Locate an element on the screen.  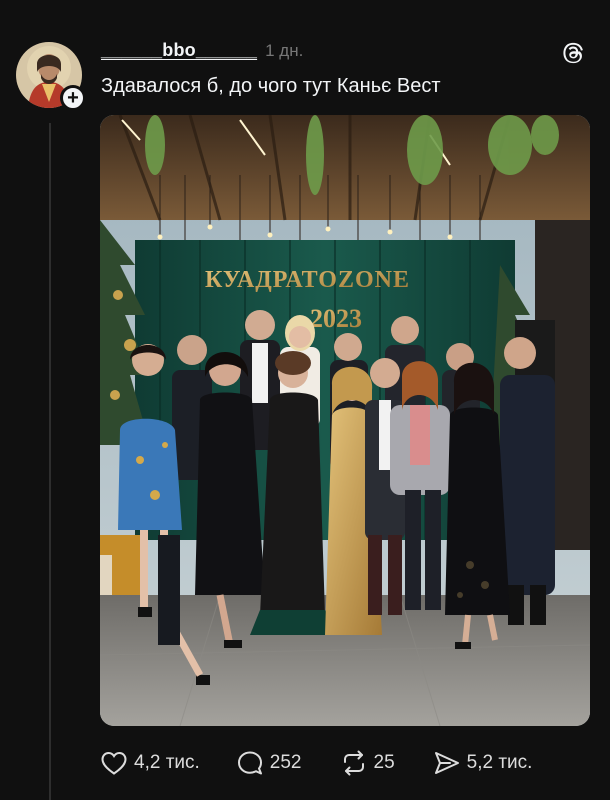
post-header: ______bbo______ 1 дн. is located at coordinates (202, 50).